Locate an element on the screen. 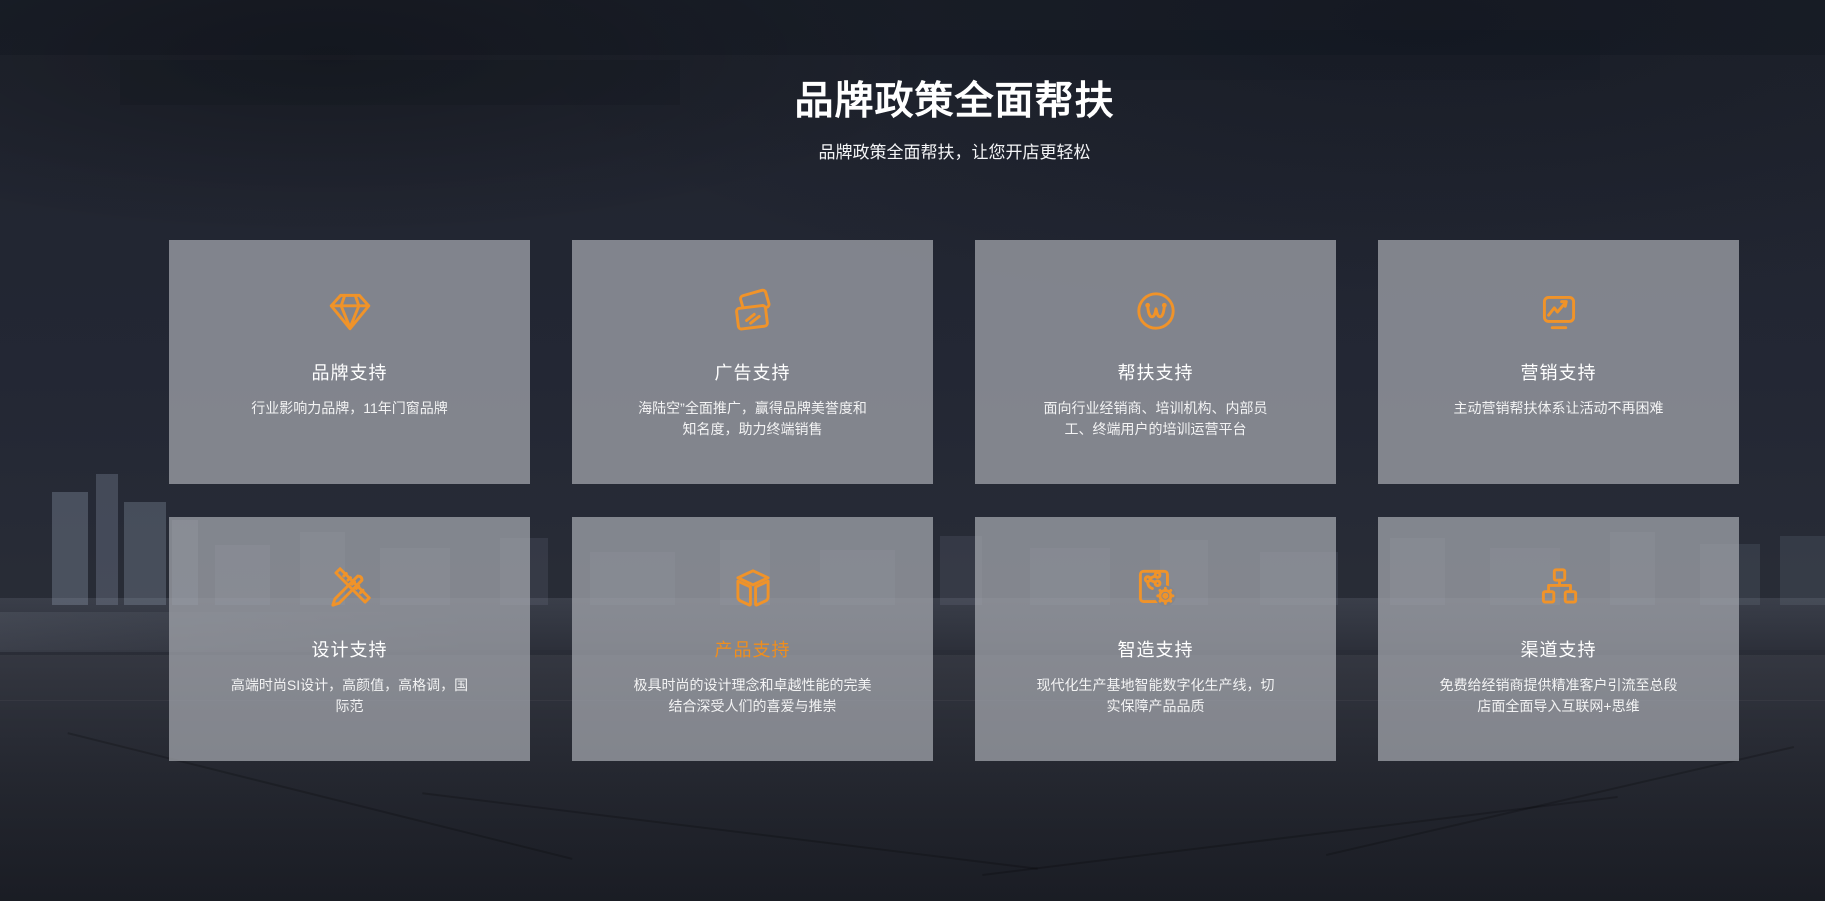  card-desc: 面向行业经销商、培训机构、内部员工、终端用户的培训运营平台 is located at coordinates (1155, 418).